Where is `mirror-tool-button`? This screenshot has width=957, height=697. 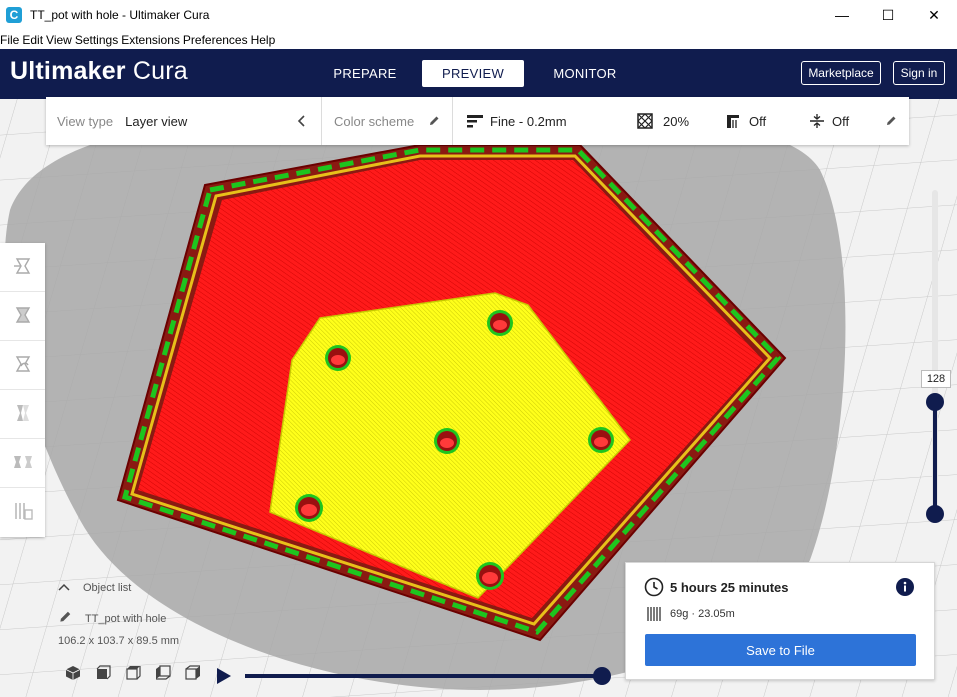 mirror-tool-button is located at coordinates (22, 414).